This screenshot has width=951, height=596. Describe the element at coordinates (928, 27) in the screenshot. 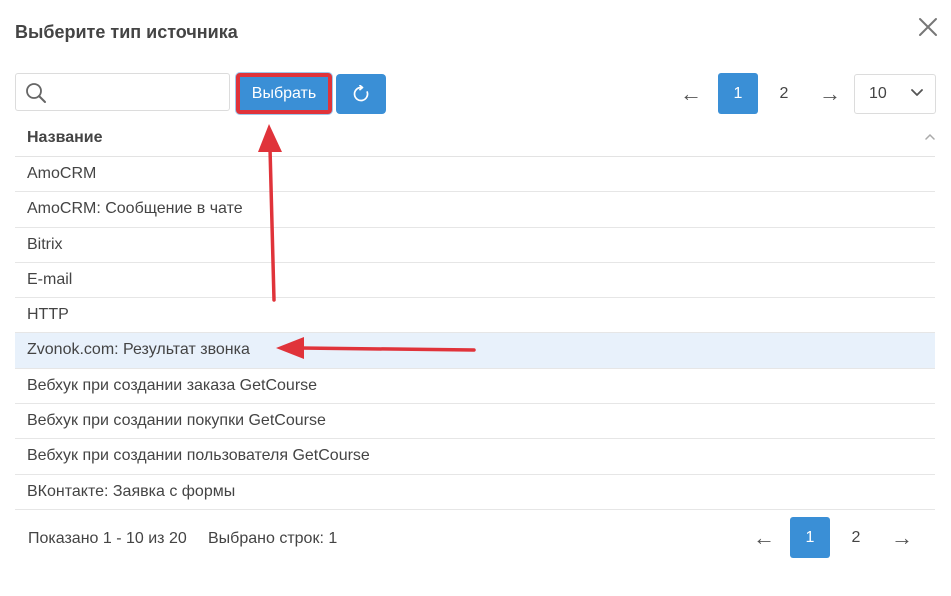

I see `close-icon` at that location.